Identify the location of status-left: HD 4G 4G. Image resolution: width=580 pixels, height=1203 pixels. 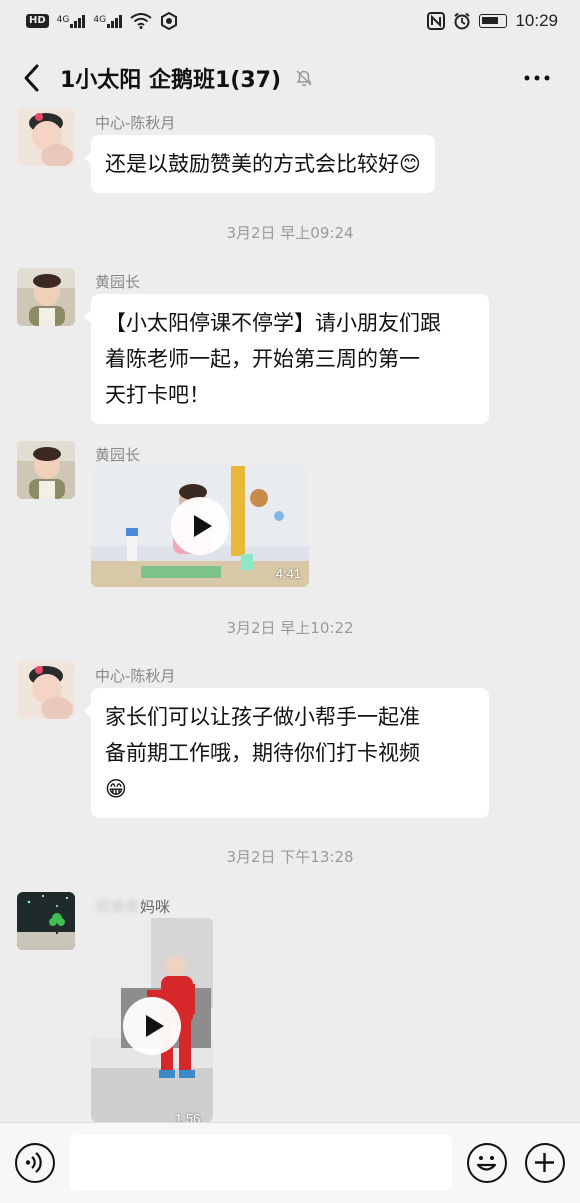
(102, 21).